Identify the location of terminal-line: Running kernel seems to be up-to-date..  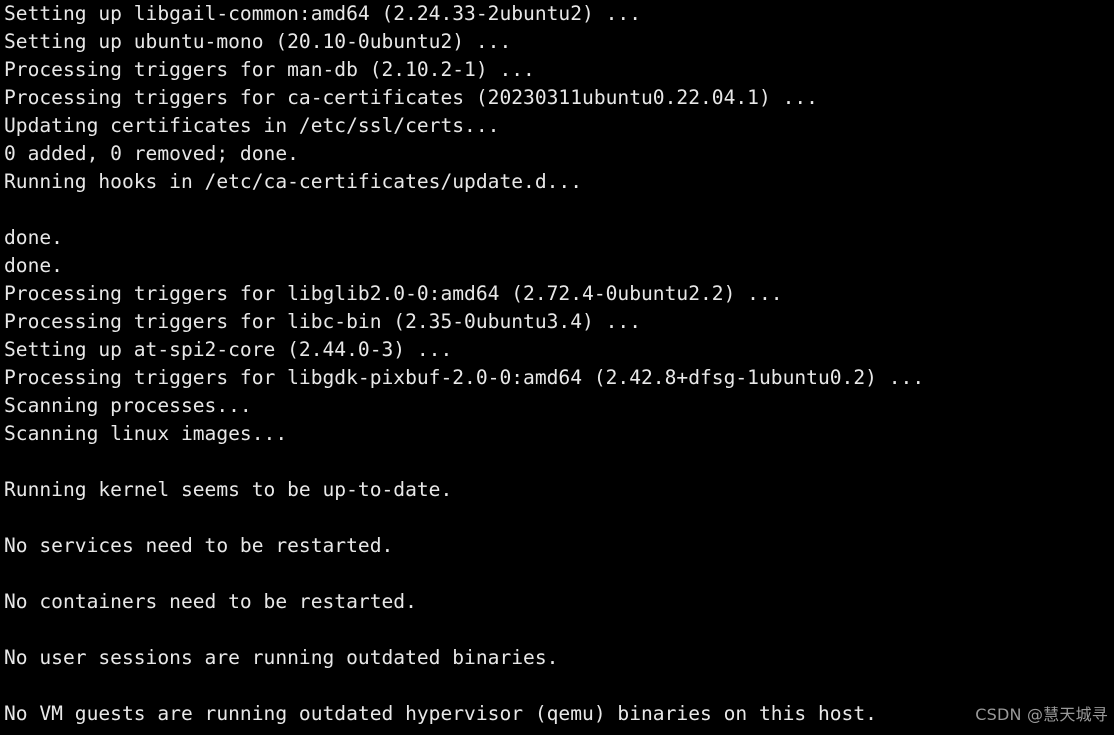
(228, 489).